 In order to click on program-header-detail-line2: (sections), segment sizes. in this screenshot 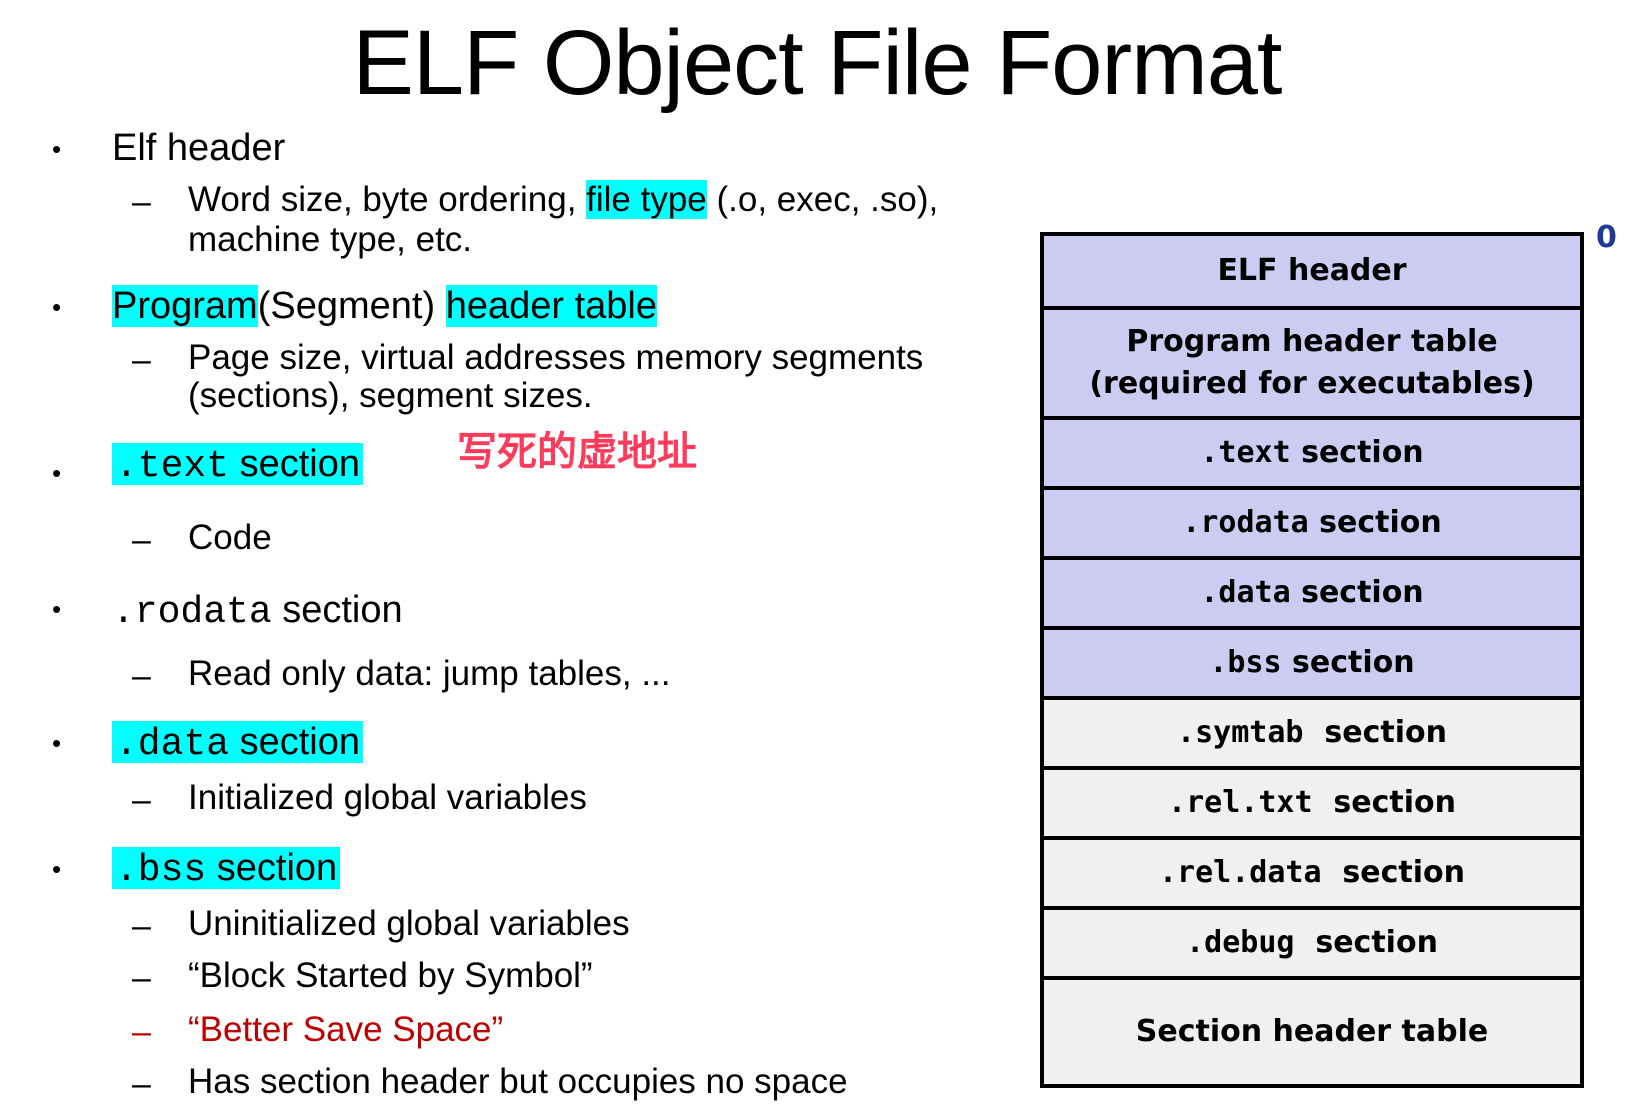, I will do `click(390, 395)`.